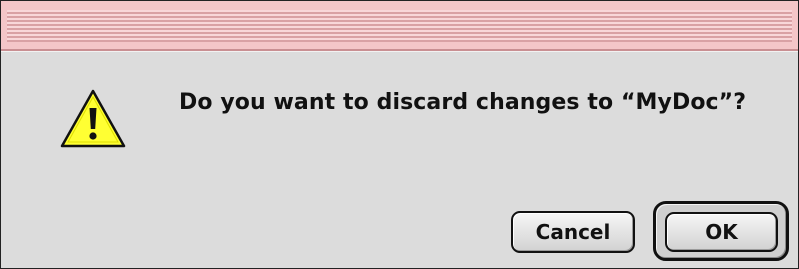  I want to click on title-bar-stripes, so click(399, 26).